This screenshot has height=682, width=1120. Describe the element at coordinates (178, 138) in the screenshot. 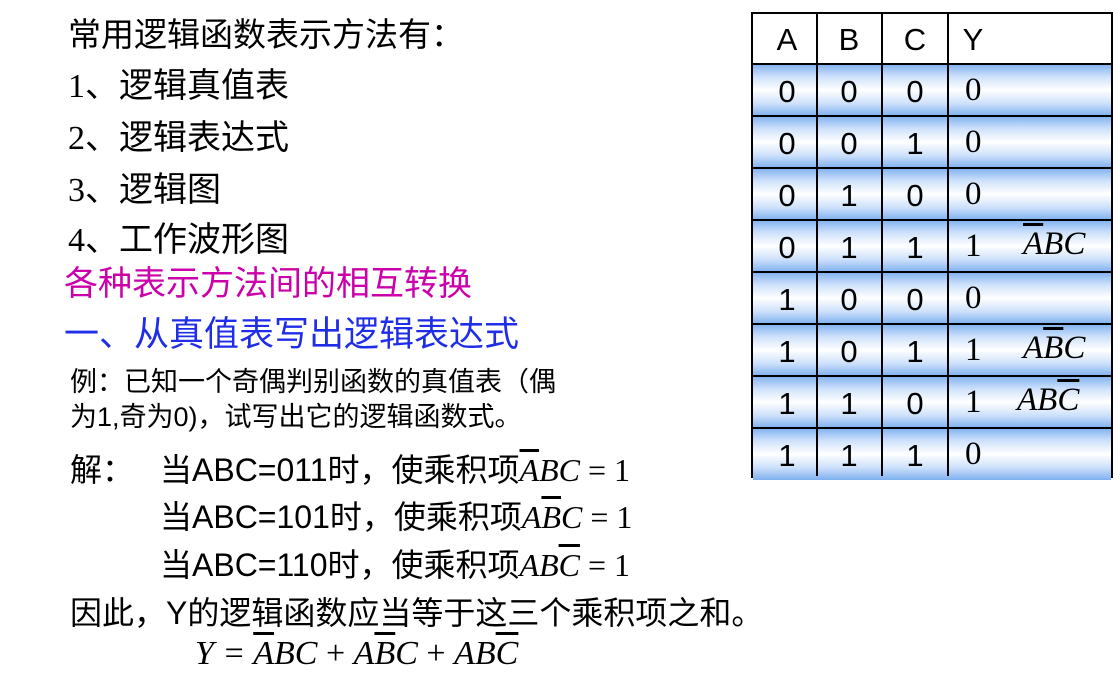

I see `method-item-2: 2、逻辑表达式` at that location.